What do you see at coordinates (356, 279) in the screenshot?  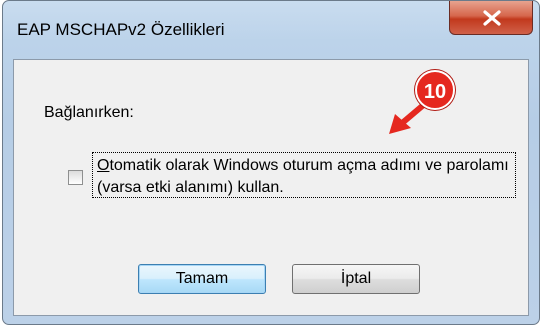 I see `cancel-button: İptal` at bounding box center [356, 279].